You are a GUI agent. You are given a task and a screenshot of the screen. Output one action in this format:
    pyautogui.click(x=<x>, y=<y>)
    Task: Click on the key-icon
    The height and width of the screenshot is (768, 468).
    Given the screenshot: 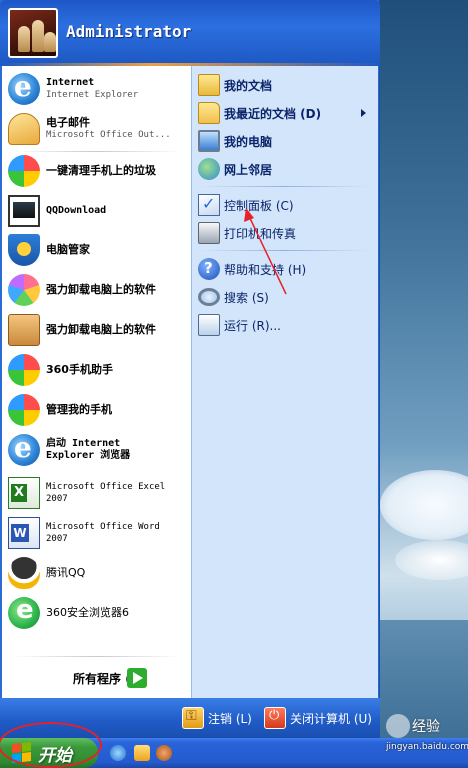 What is the action you would take?
    pyautogui.click(x=193, y=718)
    